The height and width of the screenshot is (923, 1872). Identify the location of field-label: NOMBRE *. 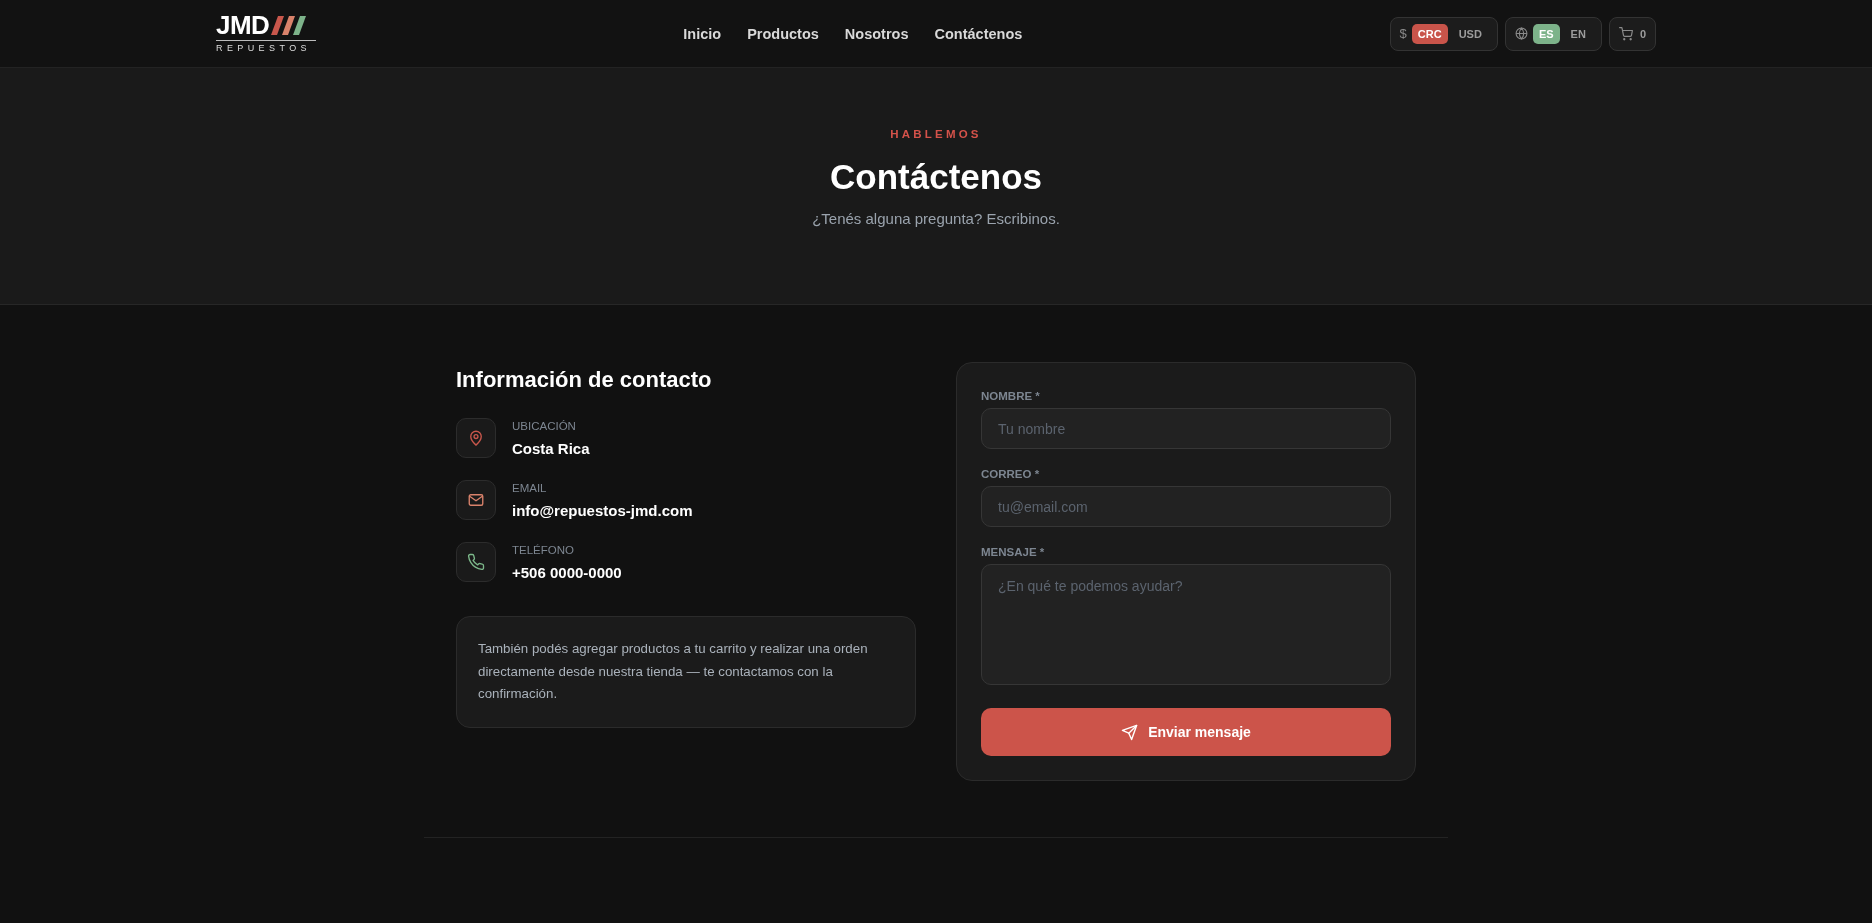
(1010, 396).